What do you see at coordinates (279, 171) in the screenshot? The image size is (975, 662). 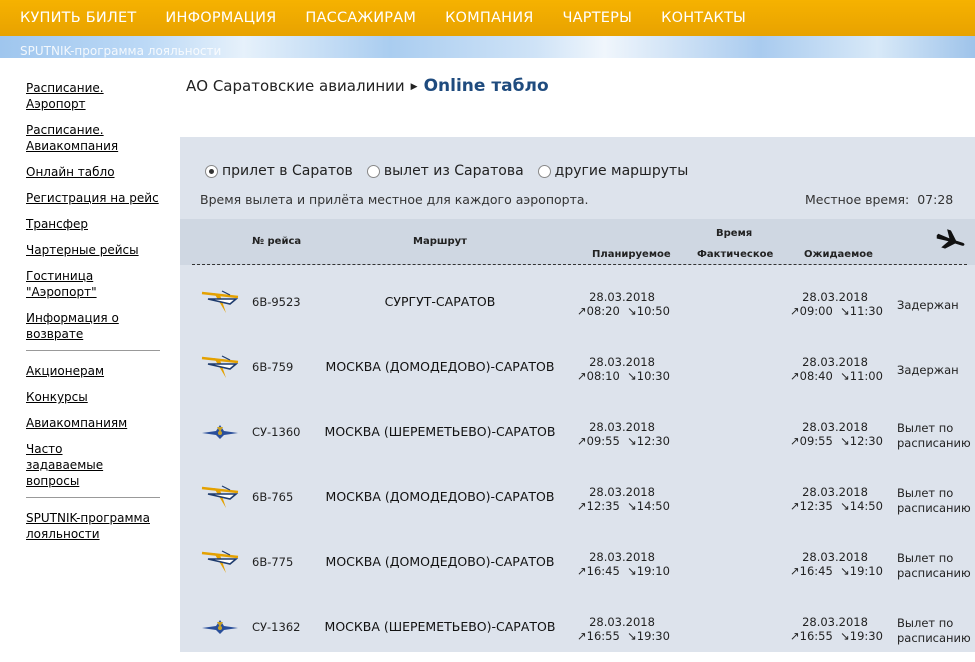 I see `radio-arrival: прилет в Саратов` at bounding box center [279, 171].